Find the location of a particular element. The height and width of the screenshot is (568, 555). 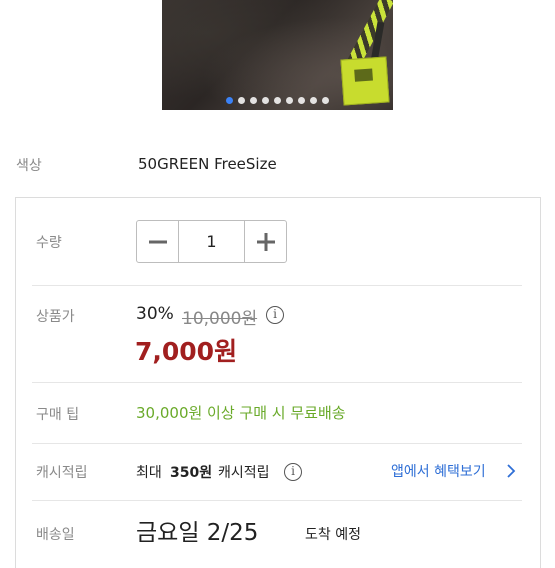

cash-label: 캐시적립 is located at coordinates (62, 473).